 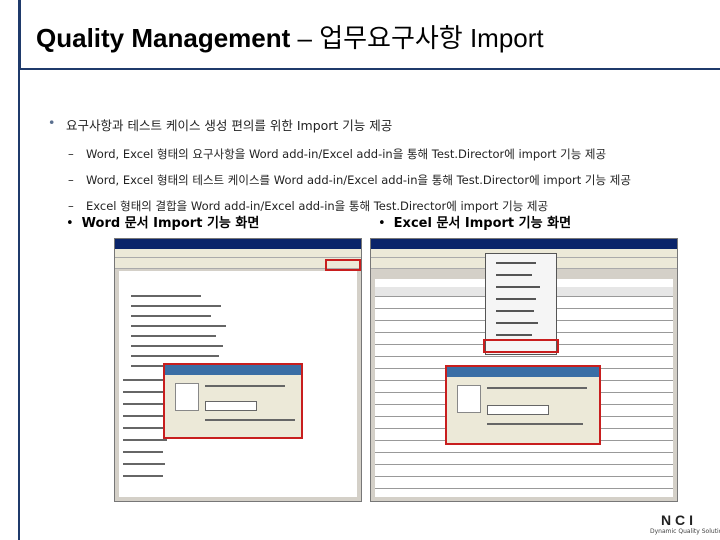 I want to click on logo-mark: NCI, so click(x=679, y=520).